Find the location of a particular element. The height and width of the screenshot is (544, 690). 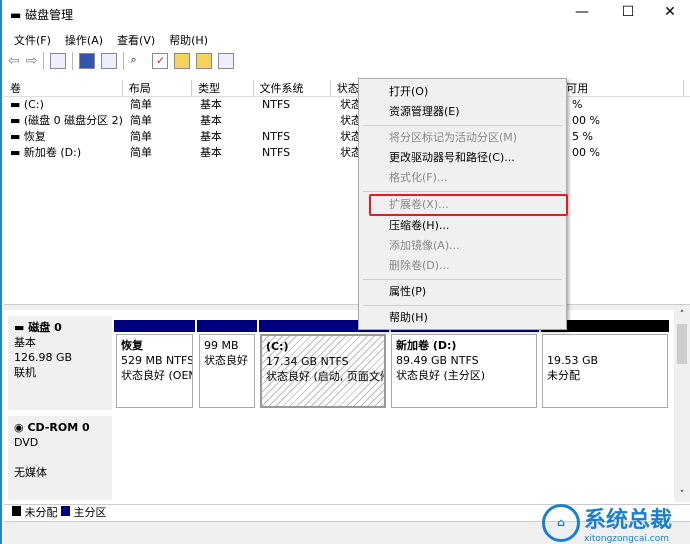

cdrom-label: ◉ CD-ROM 0 DVD 无媒体 is located at coordinates (60, 458).